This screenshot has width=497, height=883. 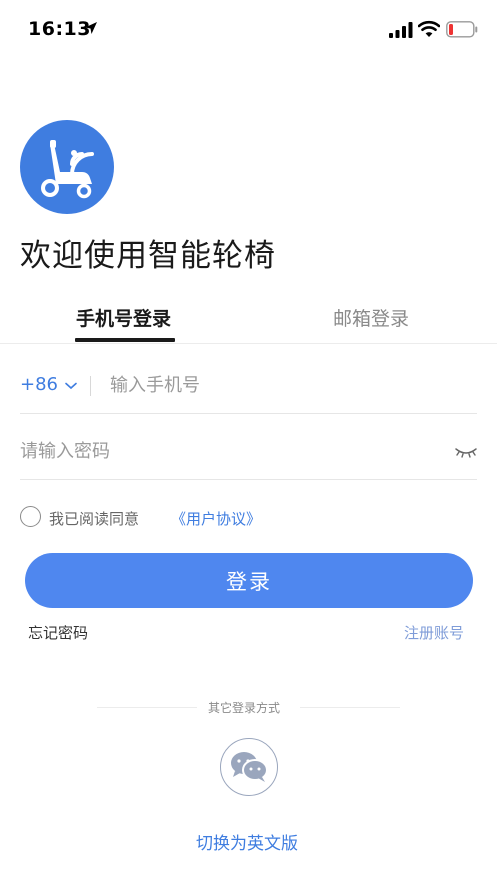 What do you see at coordinates (94, 519) in the screenshot?
I see `agree-text: 我已阅读同意` at bounding box center [94, 519].